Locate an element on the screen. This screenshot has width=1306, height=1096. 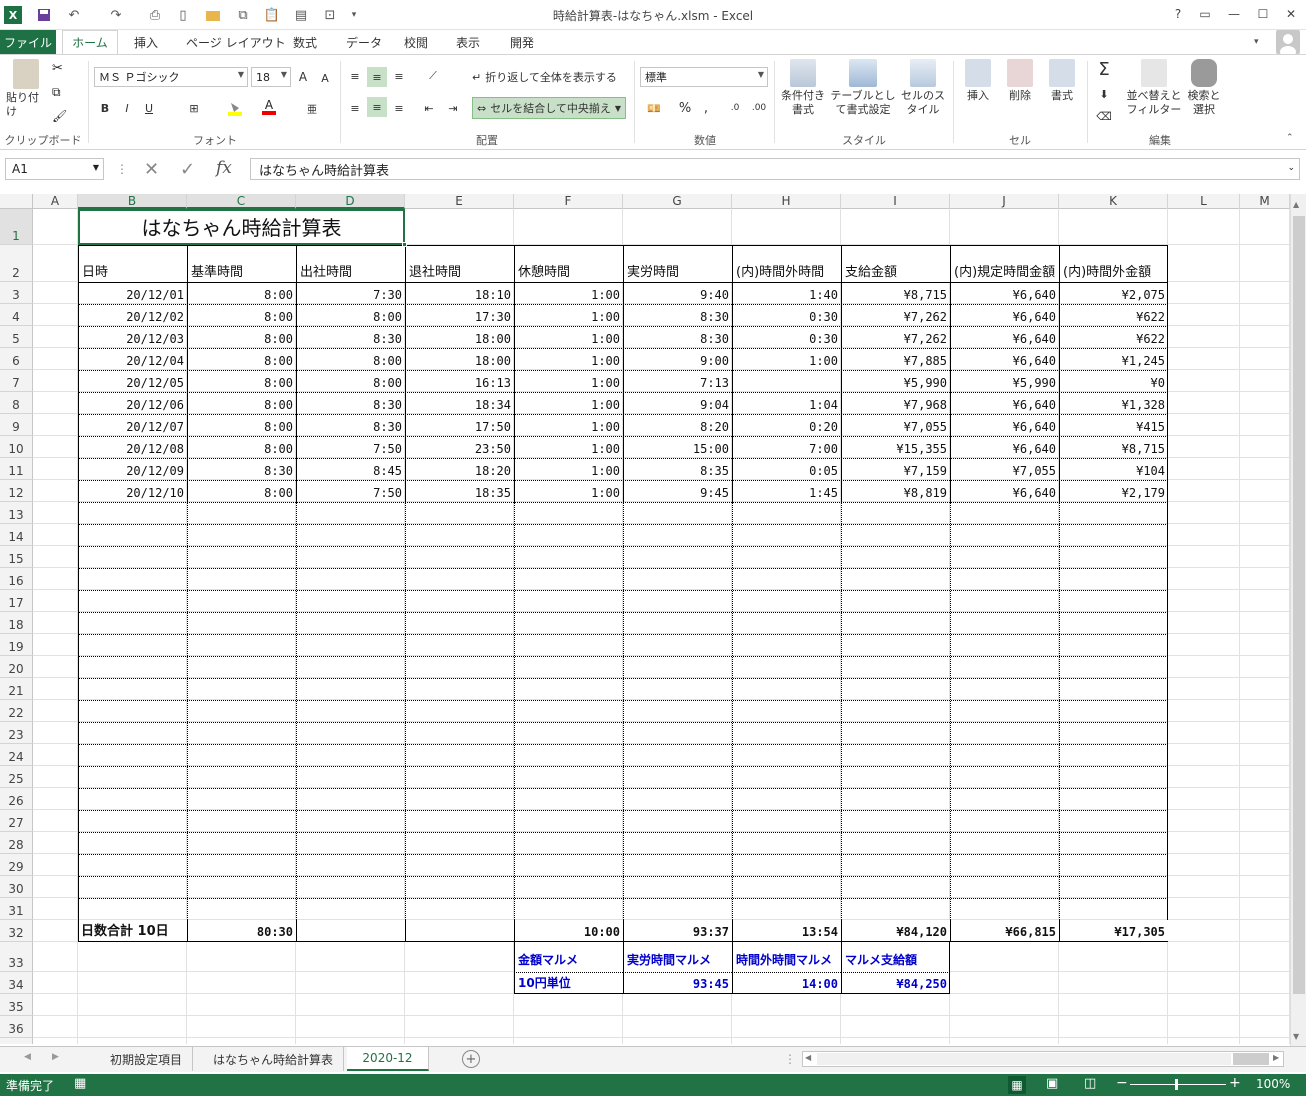
tab-insert: 挿入 is located at coordinates (146, 42).